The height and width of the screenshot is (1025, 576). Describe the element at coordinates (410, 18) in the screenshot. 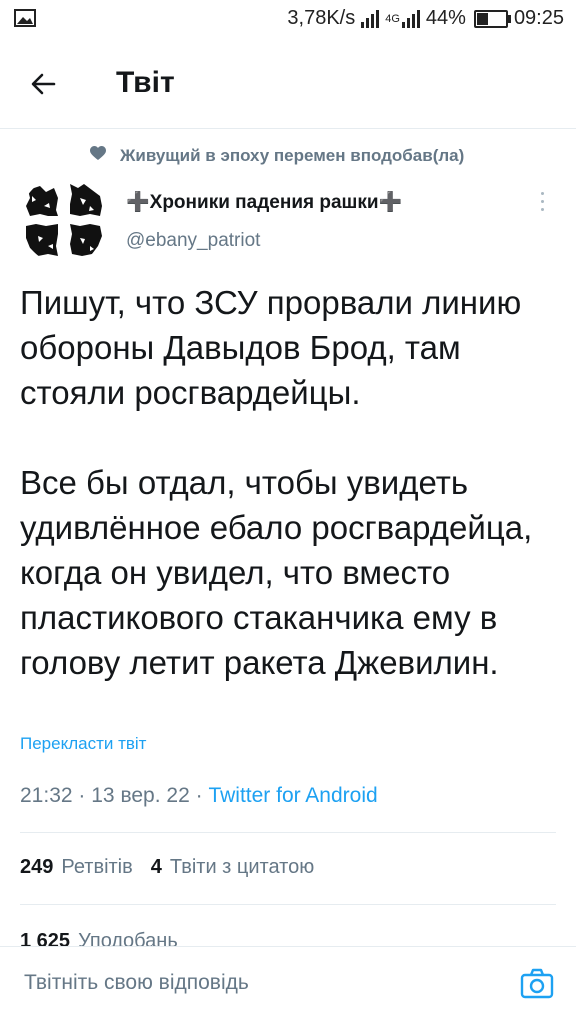

I see `signal-4g-icon` at that location.